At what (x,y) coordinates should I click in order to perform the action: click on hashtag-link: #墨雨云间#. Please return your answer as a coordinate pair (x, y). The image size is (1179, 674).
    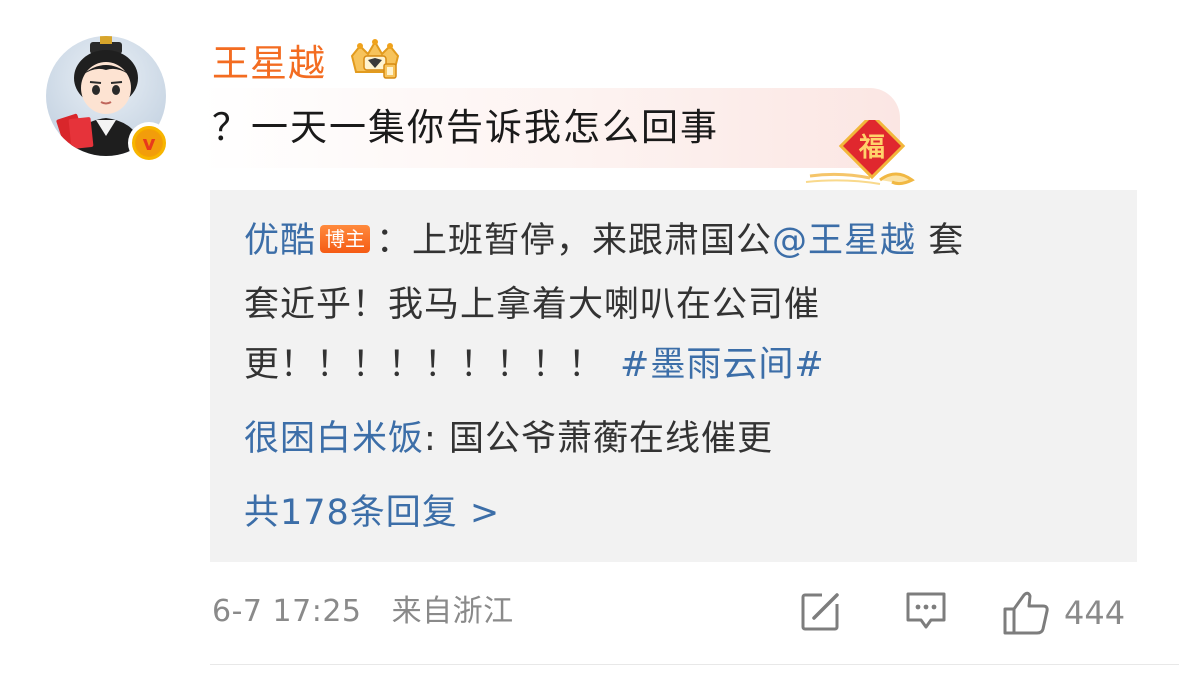
    Looking at the image, I should click on (722, 365).